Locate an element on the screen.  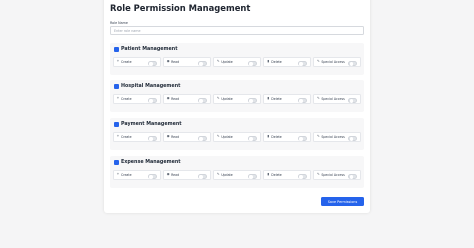
role-name-input is located at coordinates (237, 30).